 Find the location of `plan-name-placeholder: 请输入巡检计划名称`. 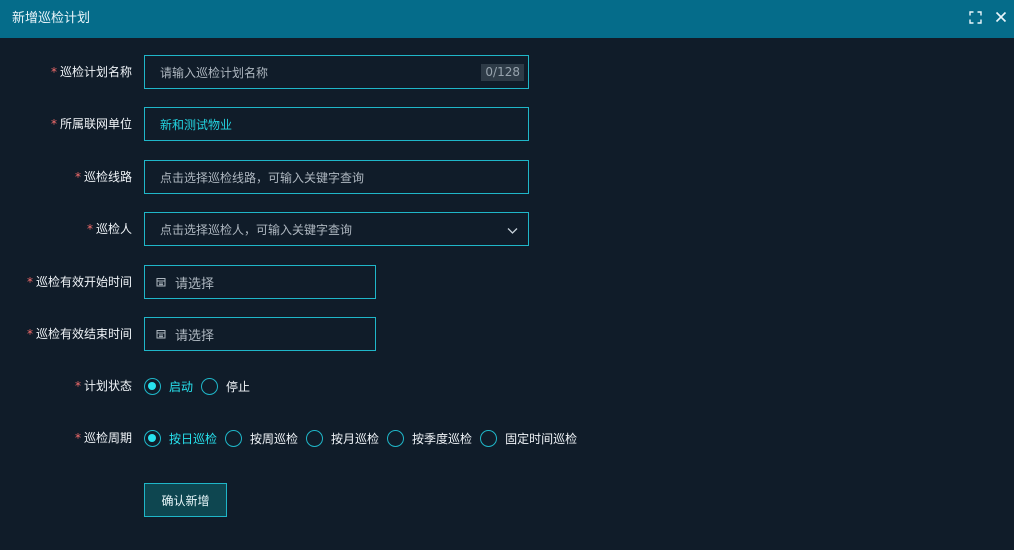

plan-name-placeholder: 请输入巡检计划名称 is located at coordinates (214, 72).